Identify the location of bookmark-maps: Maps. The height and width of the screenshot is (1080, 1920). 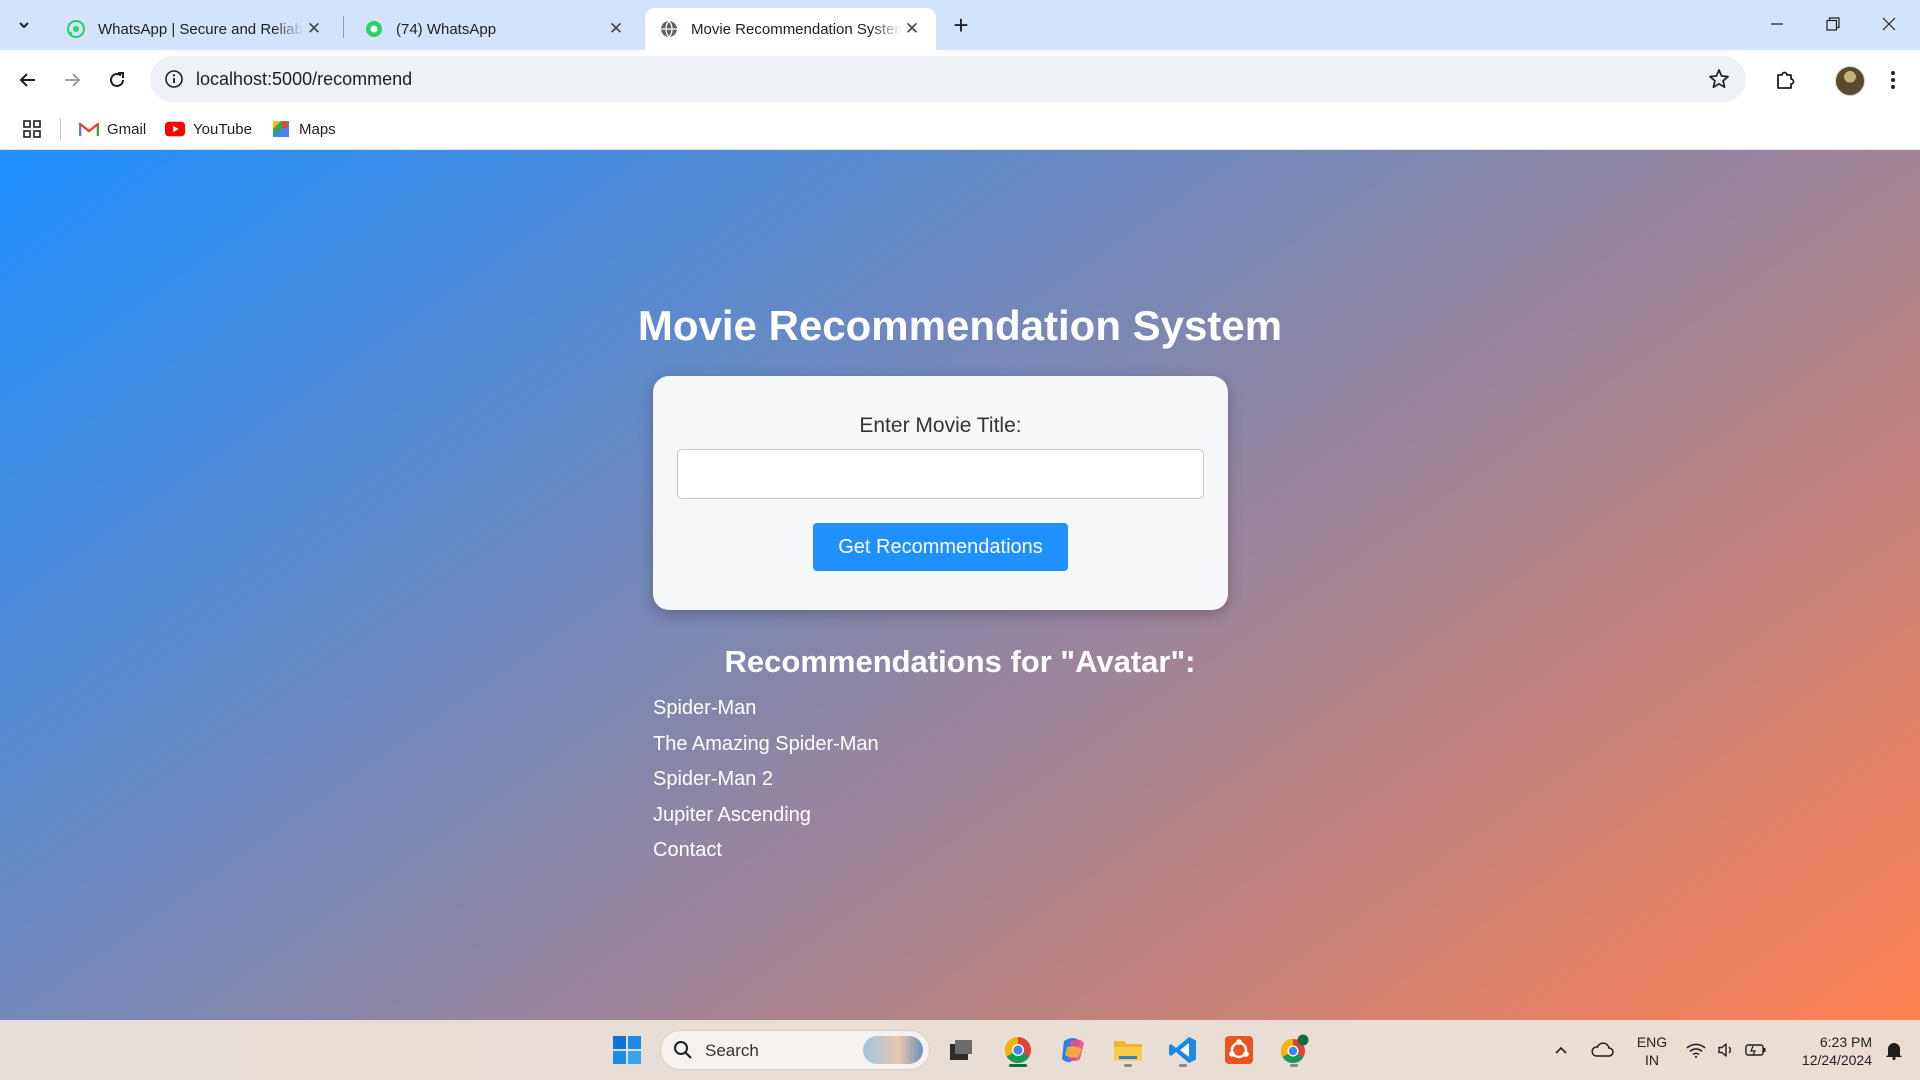
(303, 129).